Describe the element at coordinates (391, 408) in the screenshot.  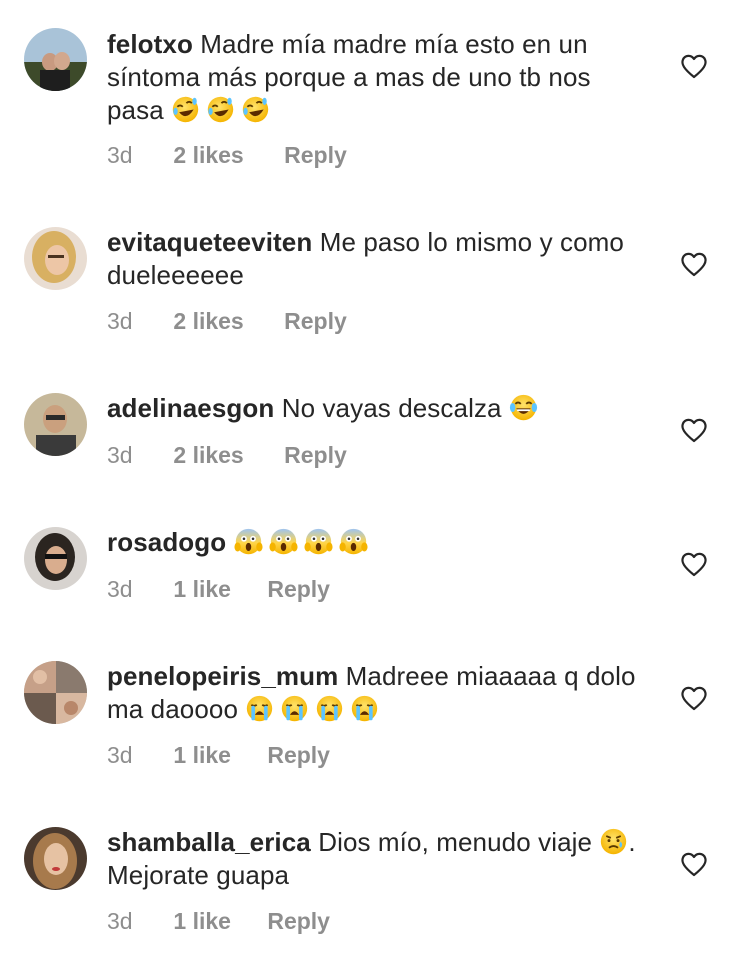
I see `comment-body: No vayas descalza` at that location.